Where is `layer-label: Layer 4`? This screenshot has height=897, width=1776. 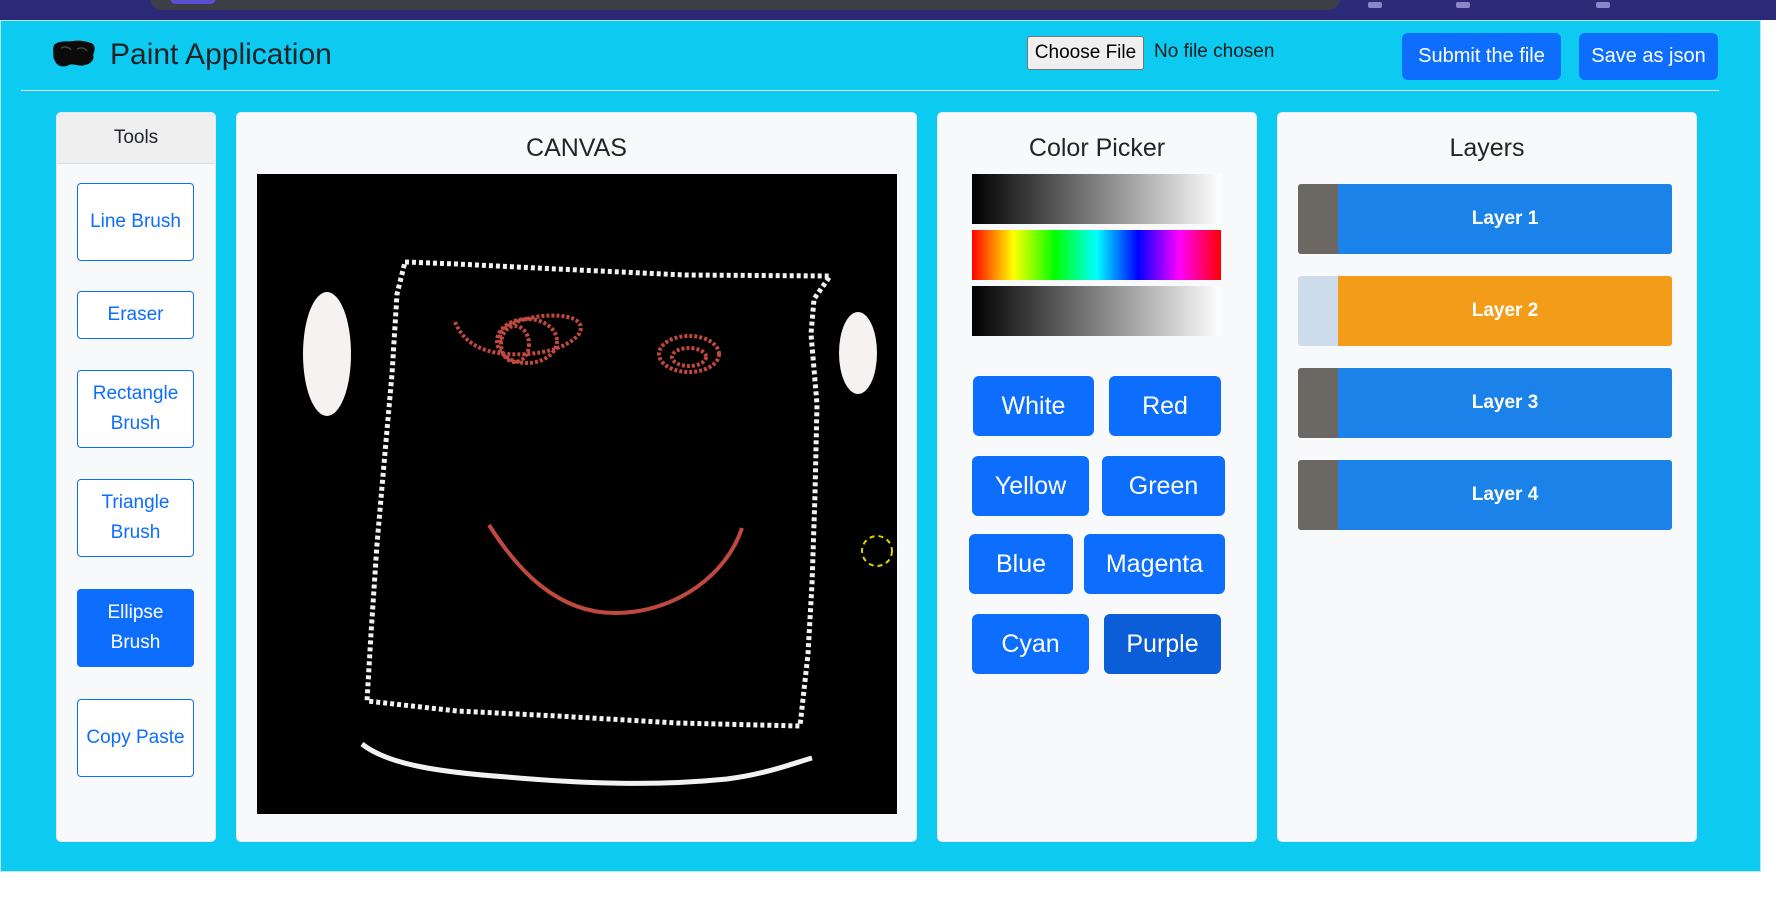 layer-label: Layer 4 is located at coordinates (1505, 495).